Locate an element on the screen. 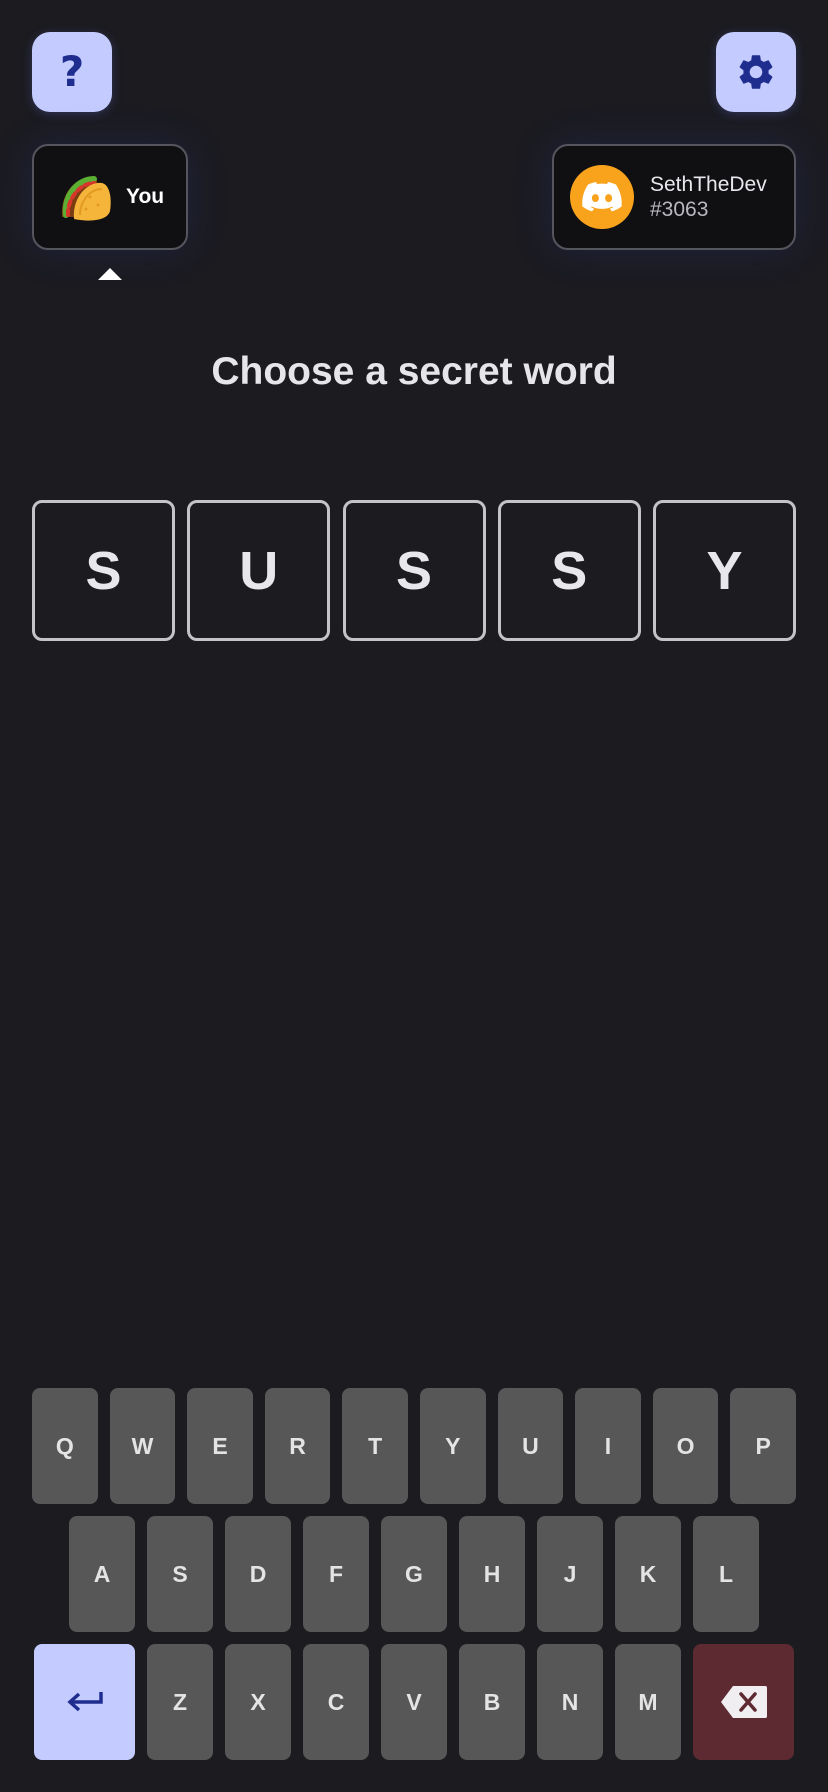  discord-logo-icon is located at coordinates (602, 197).